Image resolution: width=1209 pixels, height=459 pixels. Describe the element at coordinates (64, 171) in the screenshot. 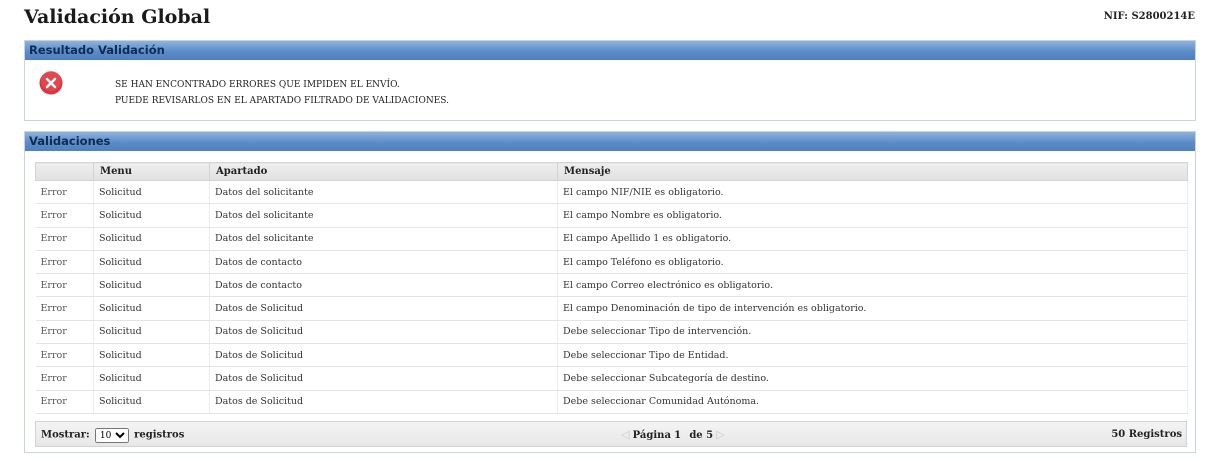

I see `column-header-type` at that location.